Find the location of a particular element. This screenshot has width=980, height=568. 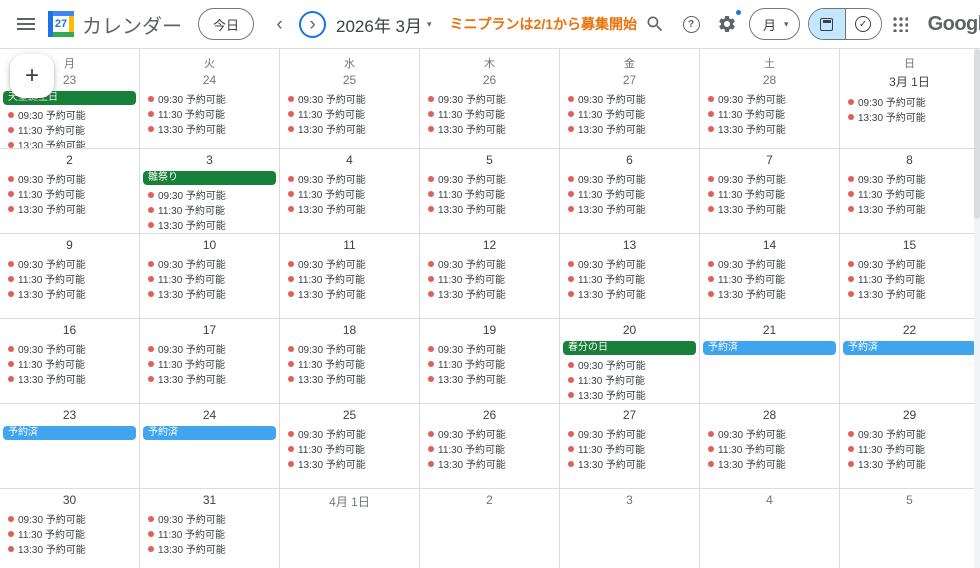

day-cell: 9 09:30 予約可能 11:30 予約可能 13:30 予約可能 is located at coordinates (70, 276).